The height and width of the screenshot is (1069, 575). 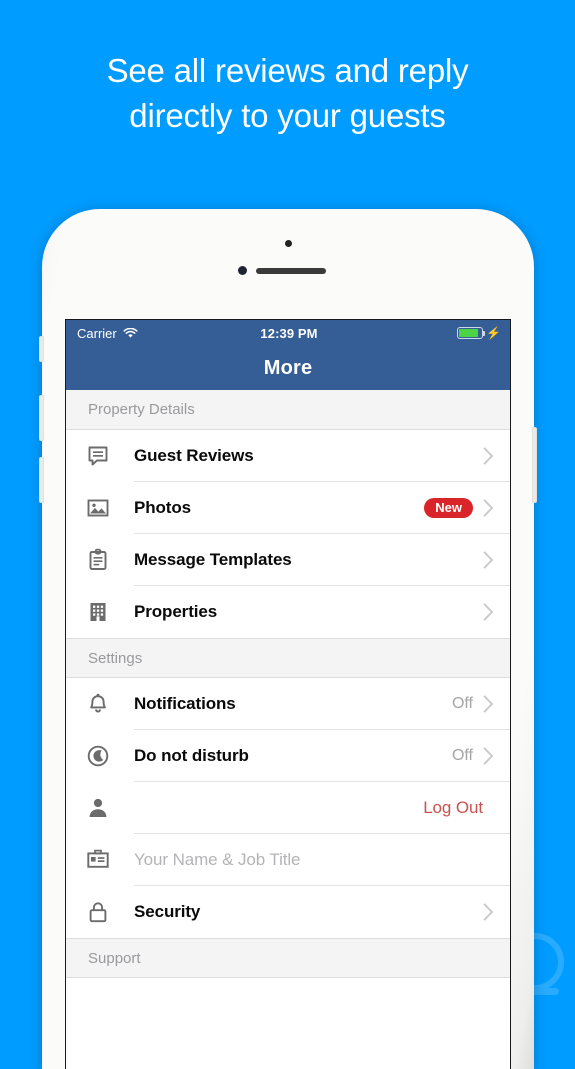 I want to click on list-item: Your Name & Job Title, so click(x=288, y=860).